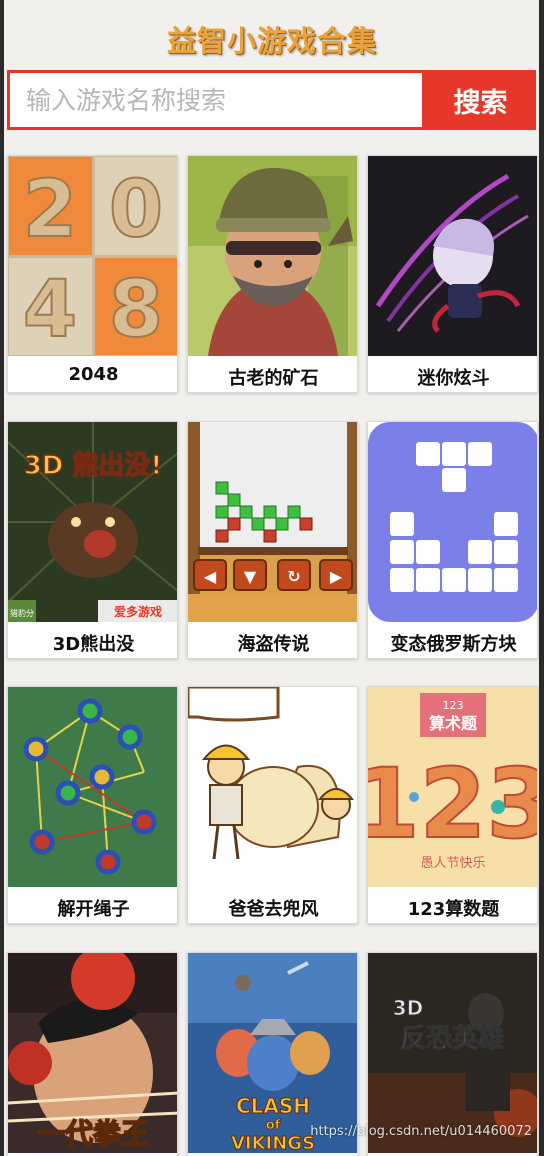  I want to click on game-card-pirate-legend: ◀ ▼ ↻ ▶ 海盗传说, so click(272, 540).